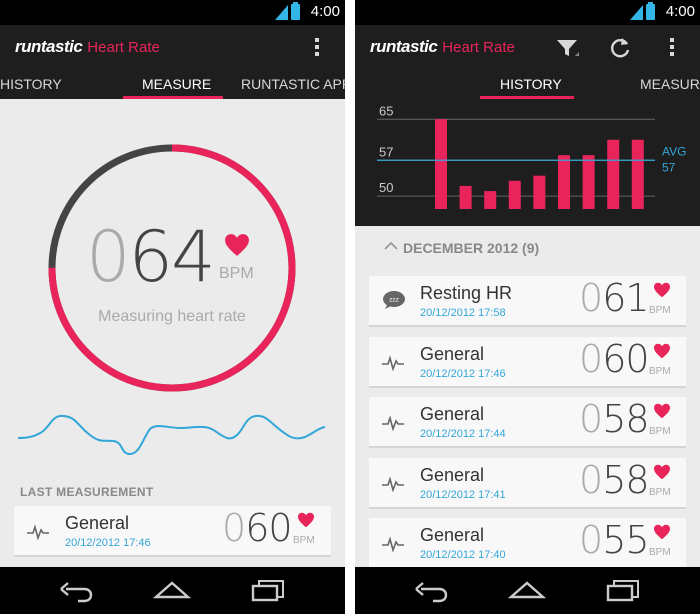 The width and height of the screenshot is (700, 614). What do you see at coordinates (386, 110) in the screenshot?
I see `y-tick-label: 65` at bounding box center [386, 110].